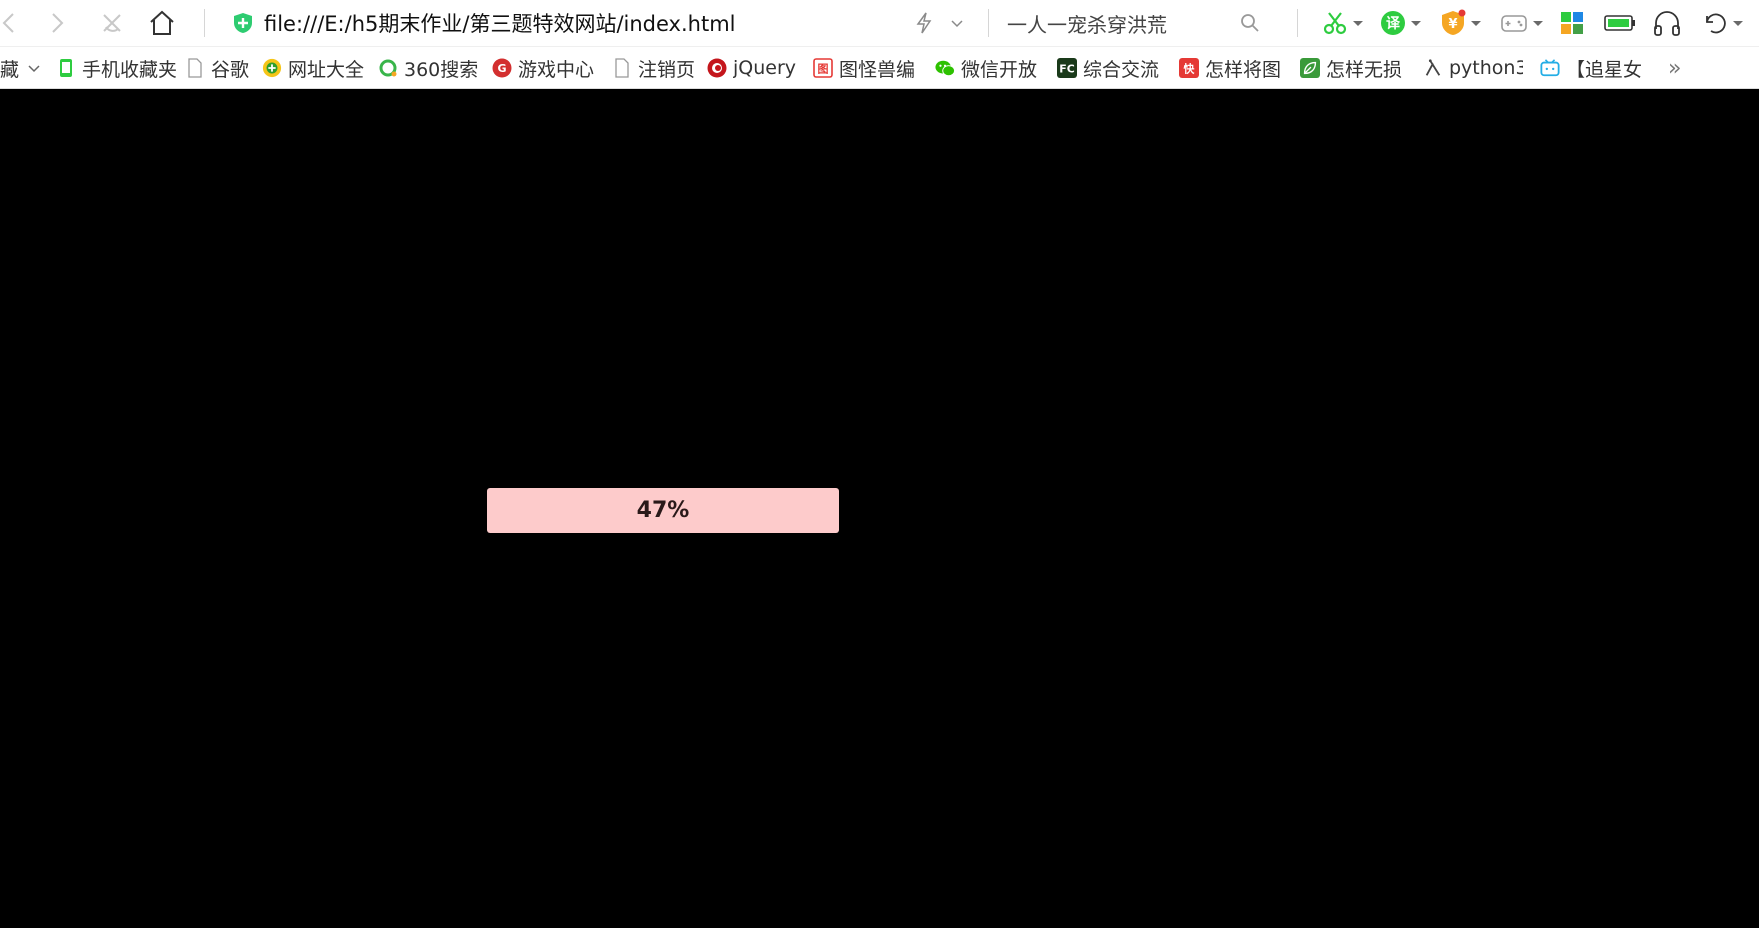 This screenshot has width=1759, height=928. Describe the element at coordinates (230, 69) in the screenshot. I see `bookmark-label: 谷歌` at that location.